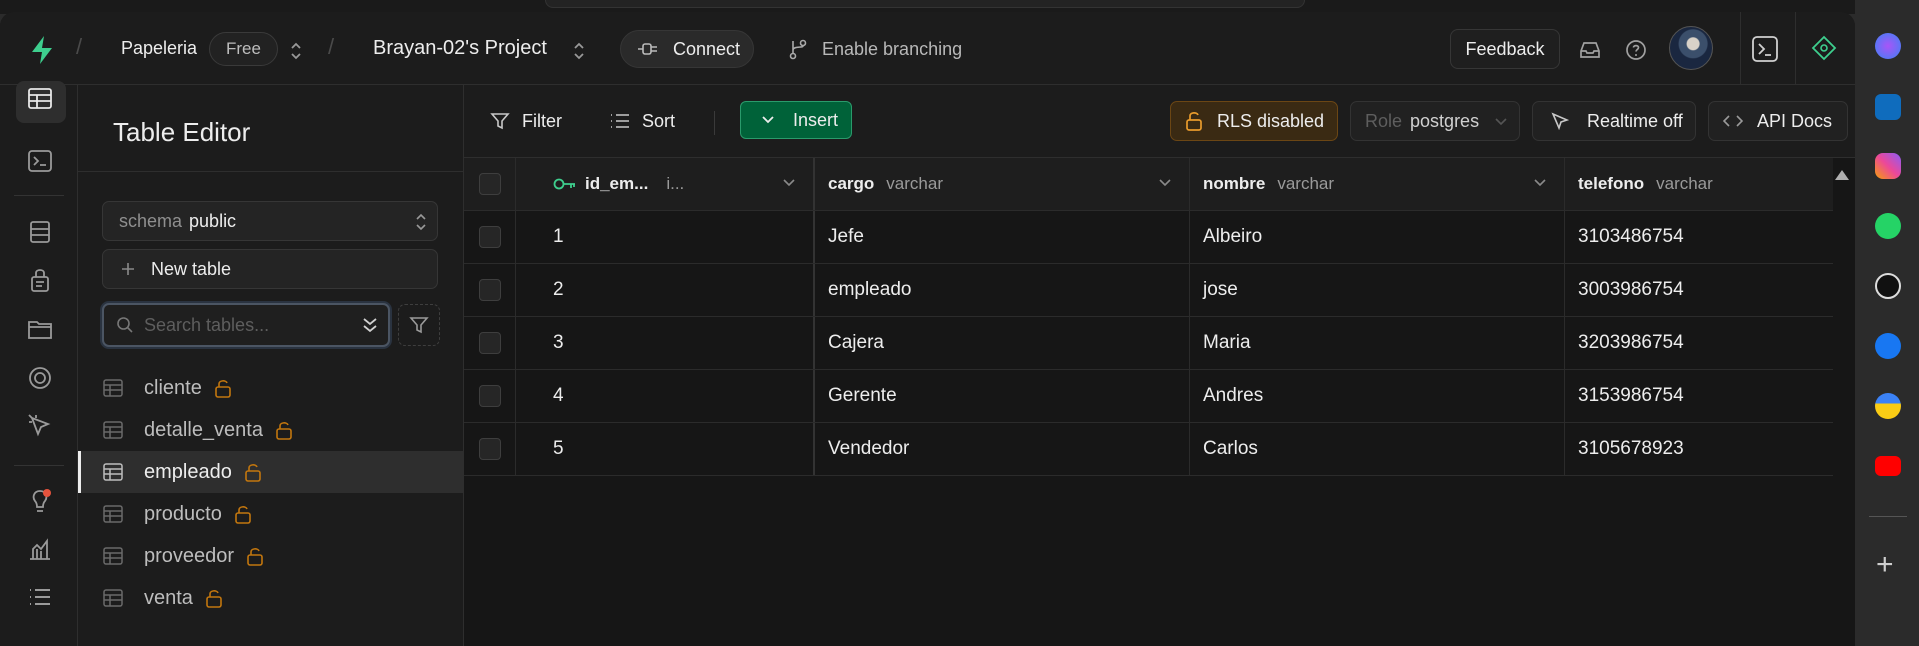  What do you see at coordinates (1002, 343) in the screenshot?
I see `cell-cargo: Cajera` at bounding box center [1002, 343].